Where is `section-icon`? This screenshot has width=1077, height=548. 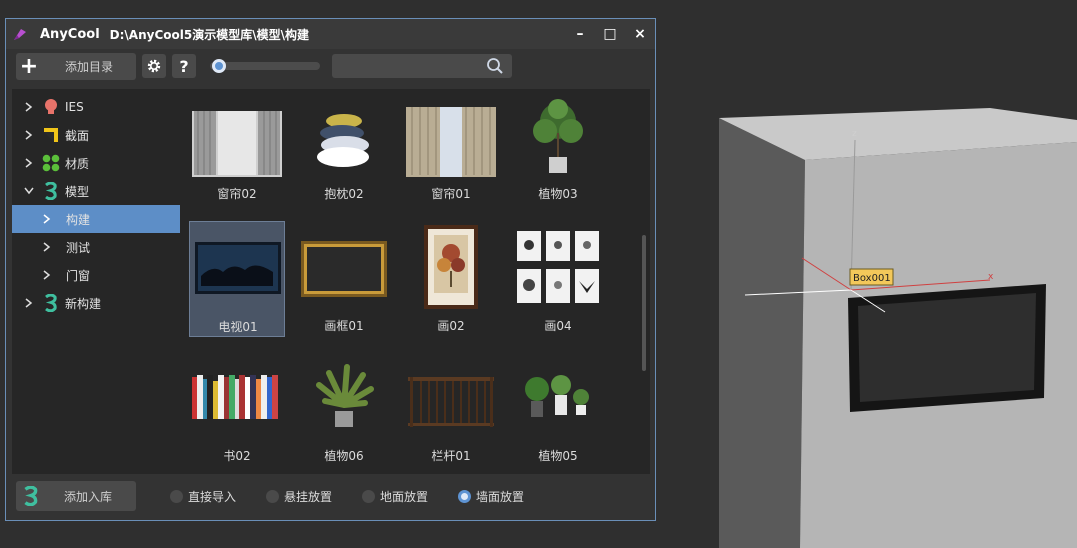
section-icon is located at coordinates (51, 135).